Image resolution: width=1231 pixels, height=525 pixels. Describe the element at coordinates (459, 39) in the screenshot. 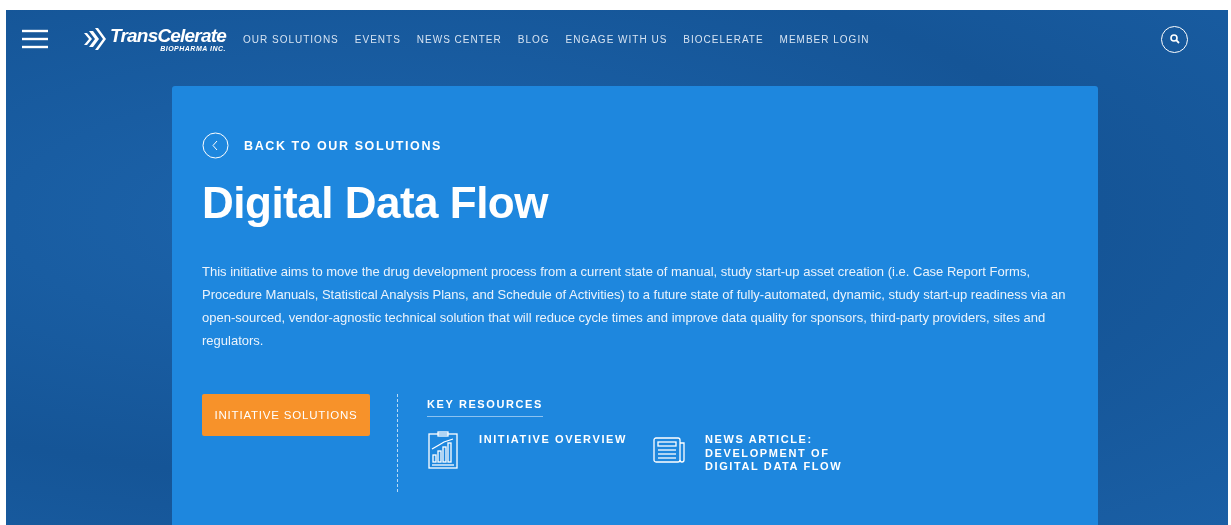

I see `nav-link: NEWS CENTER` at that location.